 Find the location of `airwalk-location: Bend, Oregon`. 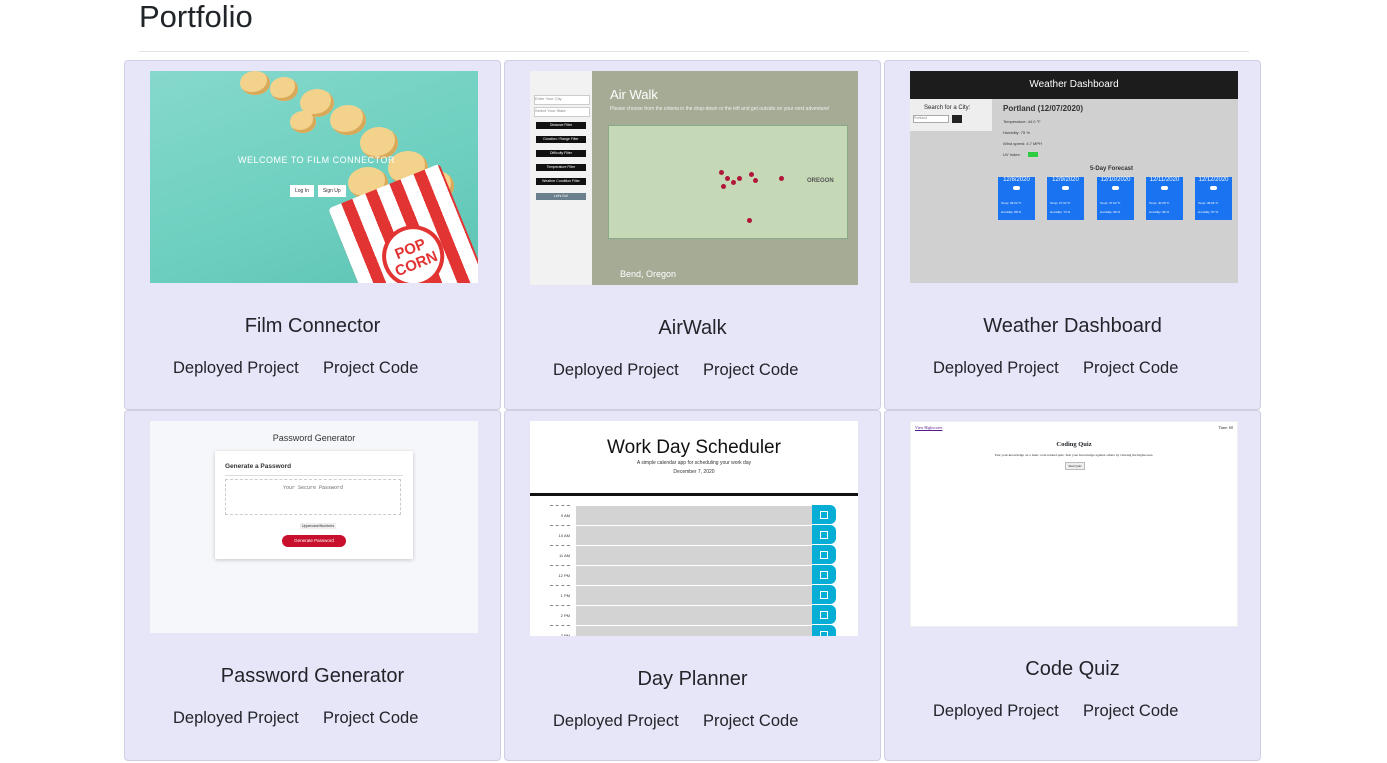

airwalk-location: Bend, Oregon is located at coordinates (648, 274).